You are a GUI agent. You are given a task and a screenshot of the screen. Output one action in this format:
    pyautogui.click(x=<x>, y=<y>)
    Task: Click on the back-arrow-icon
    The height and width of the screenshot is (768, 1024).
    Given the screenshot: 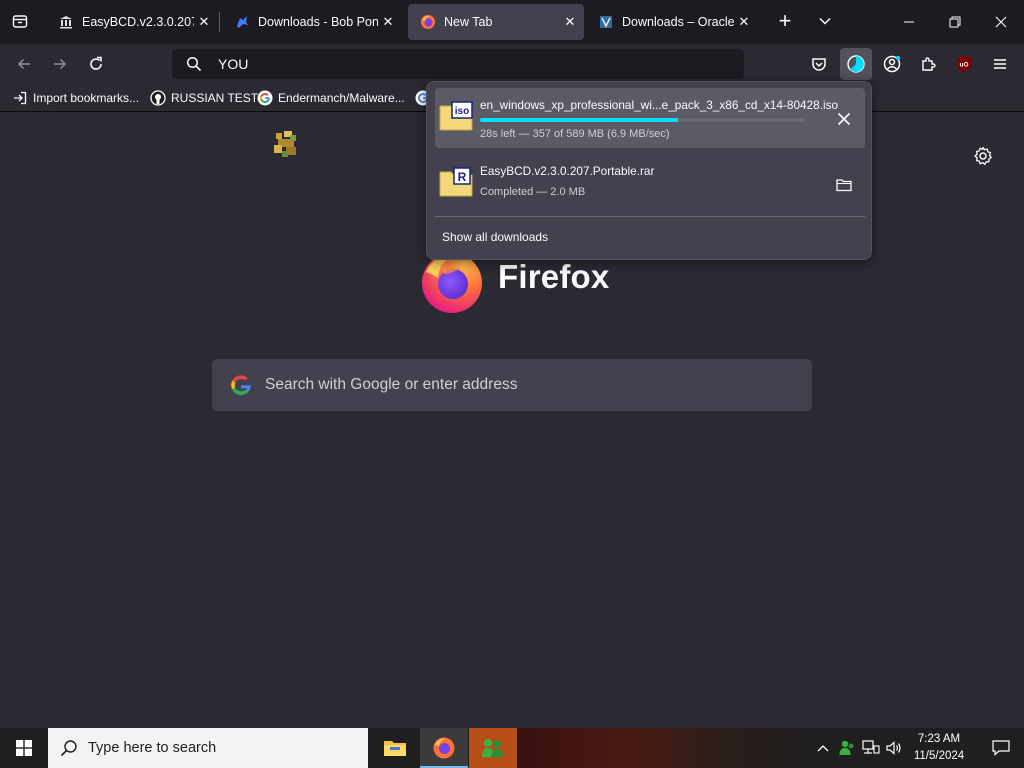 What is the action you would take?
    pyautogui.click(x=23, y=64)
    